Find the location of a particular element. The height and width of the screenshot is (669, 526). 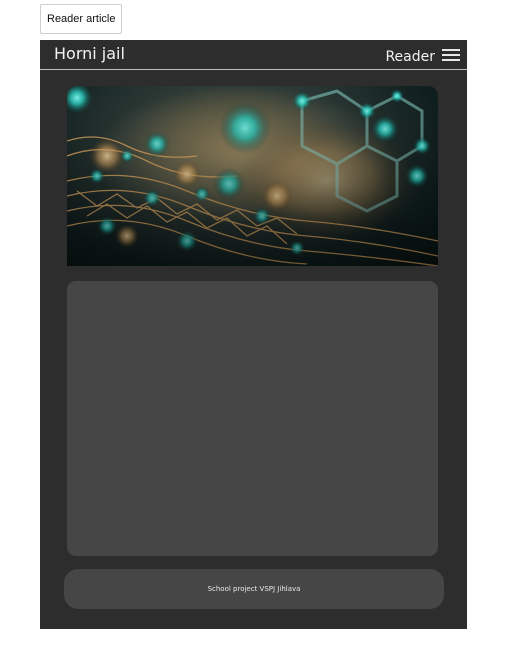

hamburger-menu-icon is located at coordinates (451, 55).